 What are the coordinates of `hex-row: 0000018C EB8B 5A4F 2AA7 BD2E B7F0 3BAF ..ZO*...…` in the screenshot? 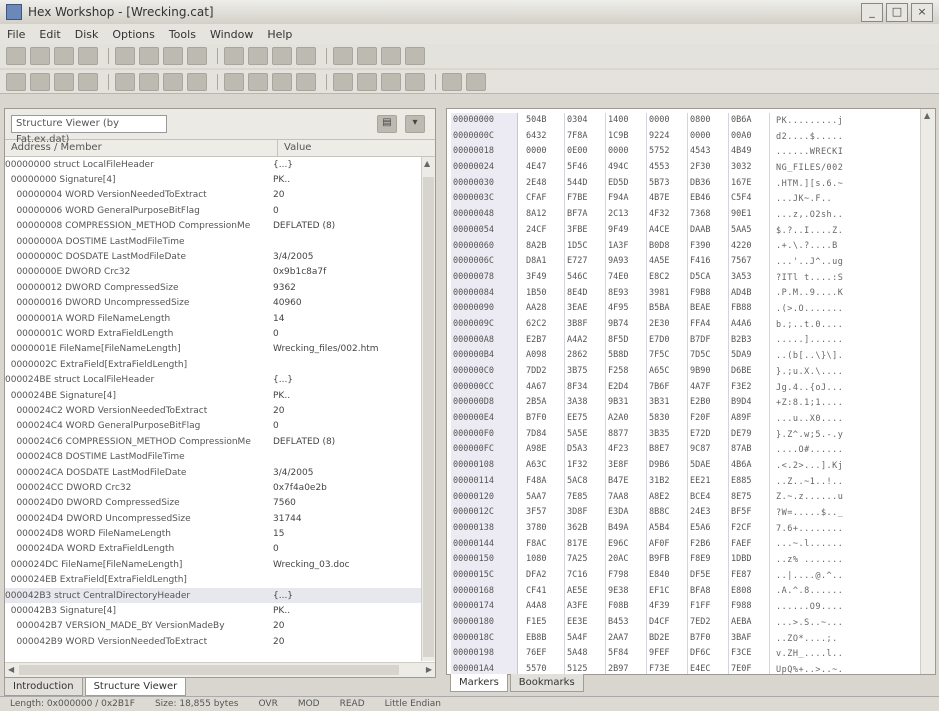 It's located at (647, 638).